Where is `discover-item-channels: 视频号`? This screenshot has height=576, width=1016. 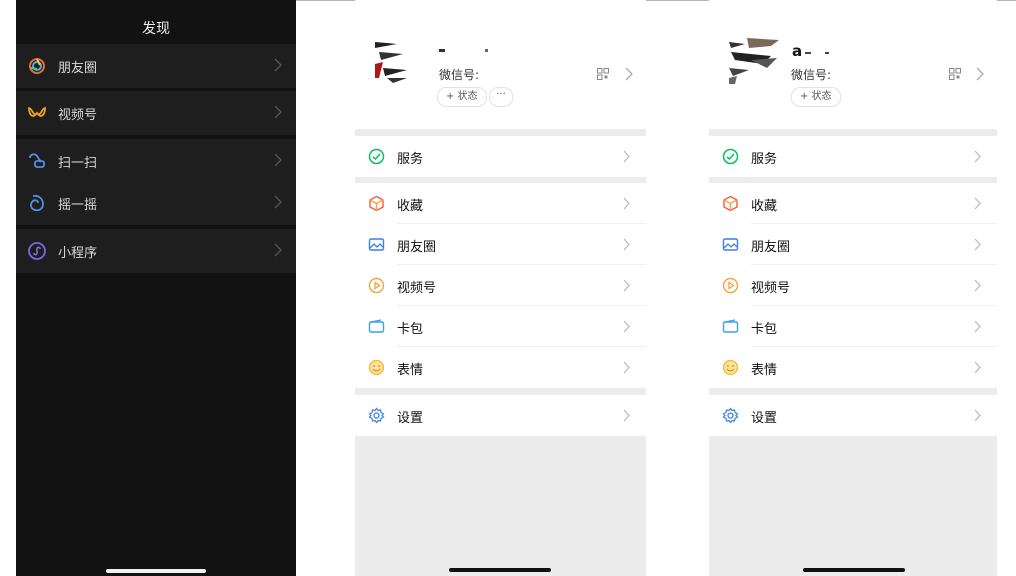 discover-item-channels: 视频号 is located at coordinates (156, 113).